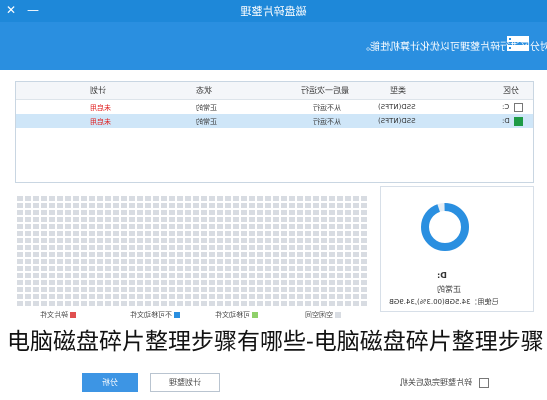 The height and width of the screenshot is (400, 547). I want to click on table-row: D: SSD(NTFS) 从不运行 正常的 未启用, so click(274, 121).